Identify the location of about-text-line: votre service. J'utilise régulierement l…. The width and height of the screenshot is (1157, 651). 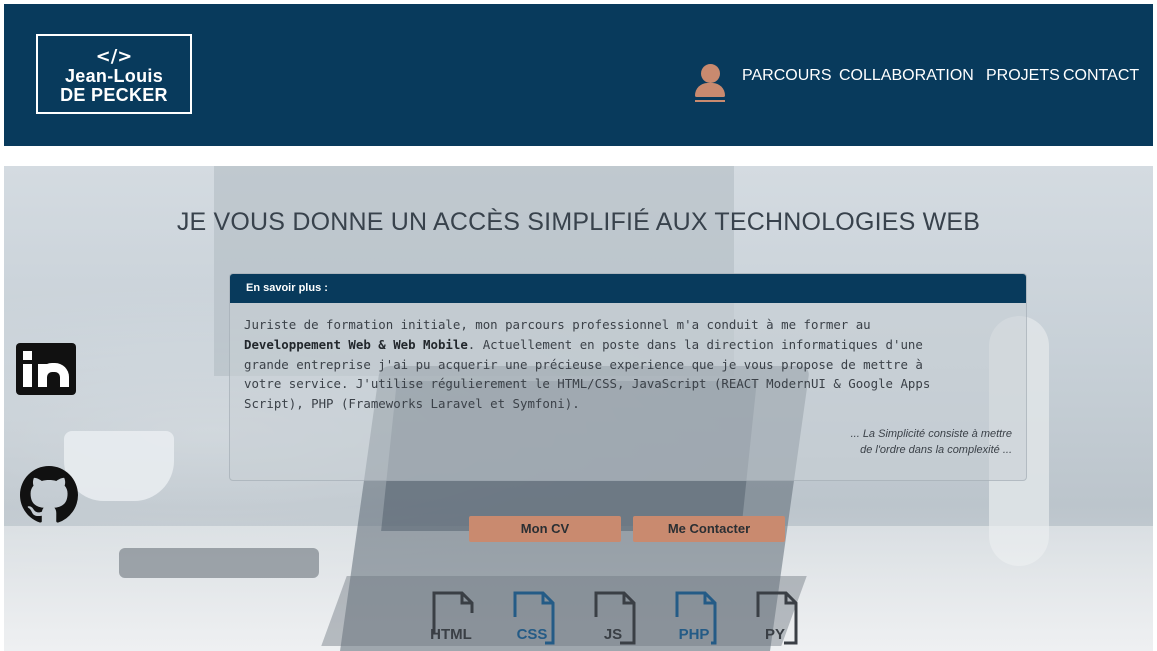
(587, 384).